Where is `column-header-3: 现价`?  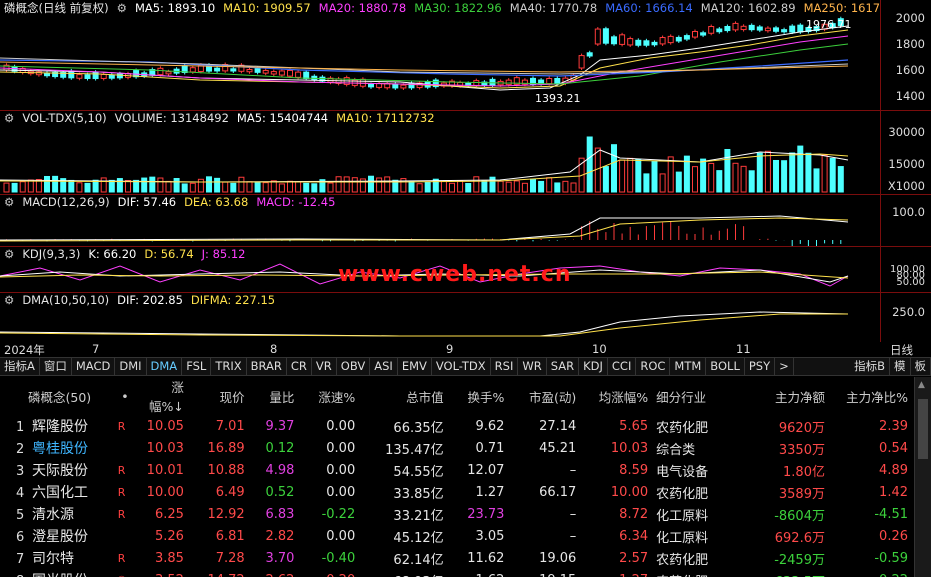
column-header-3: 现价 is located at coordinates (218, 396).